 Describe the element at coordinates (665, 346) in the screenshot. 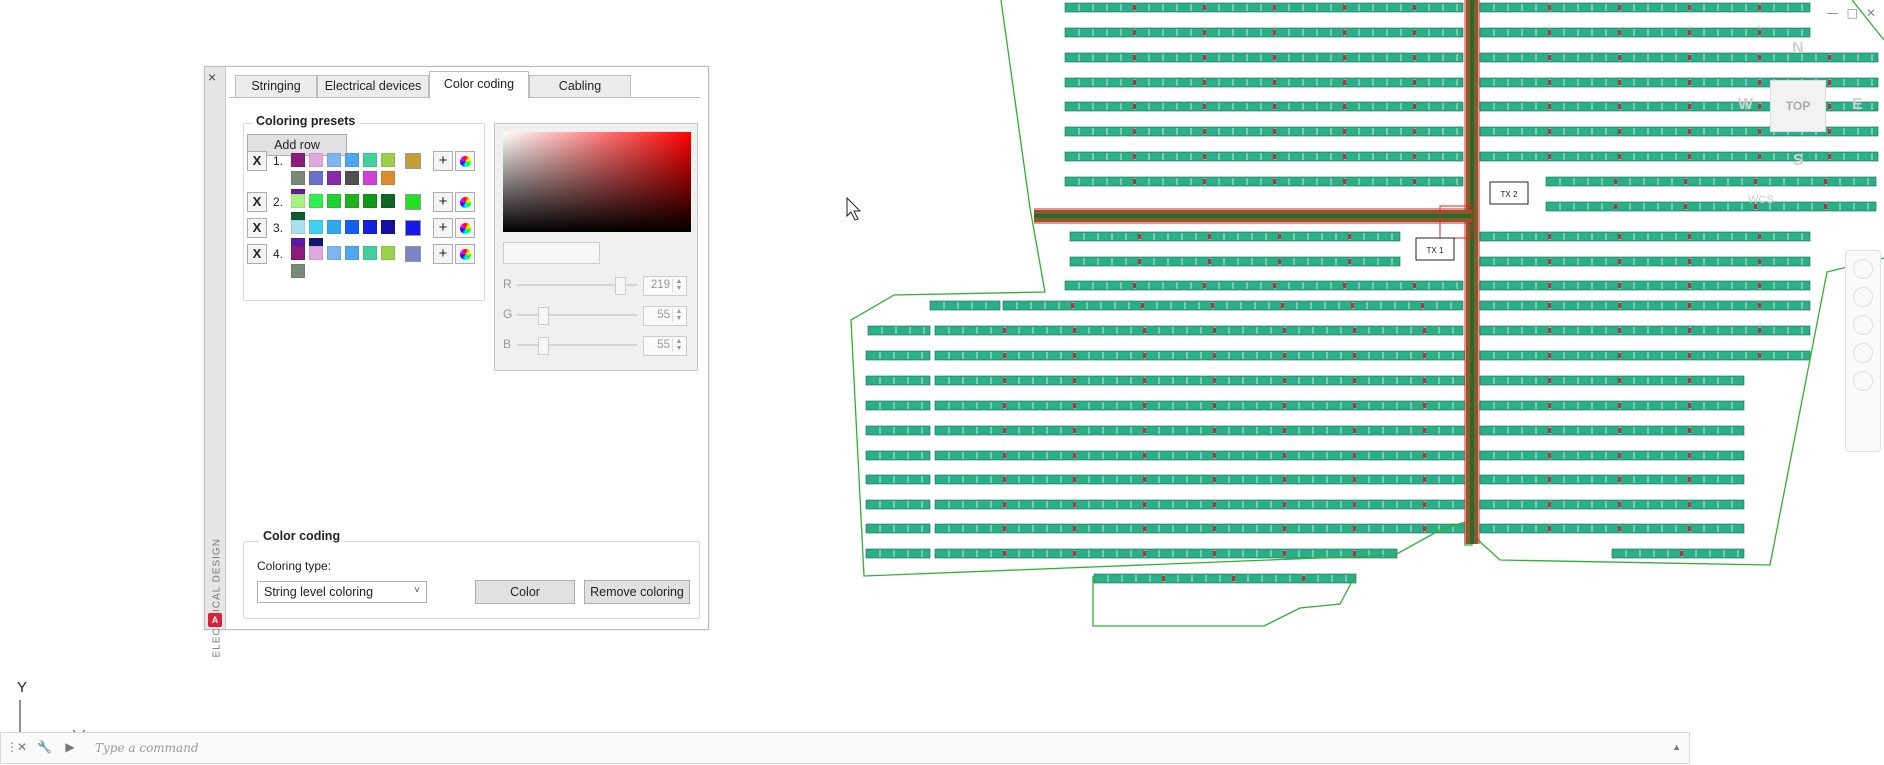

I see `blue-value-spinner: 55 ▲ ▼` at that location.